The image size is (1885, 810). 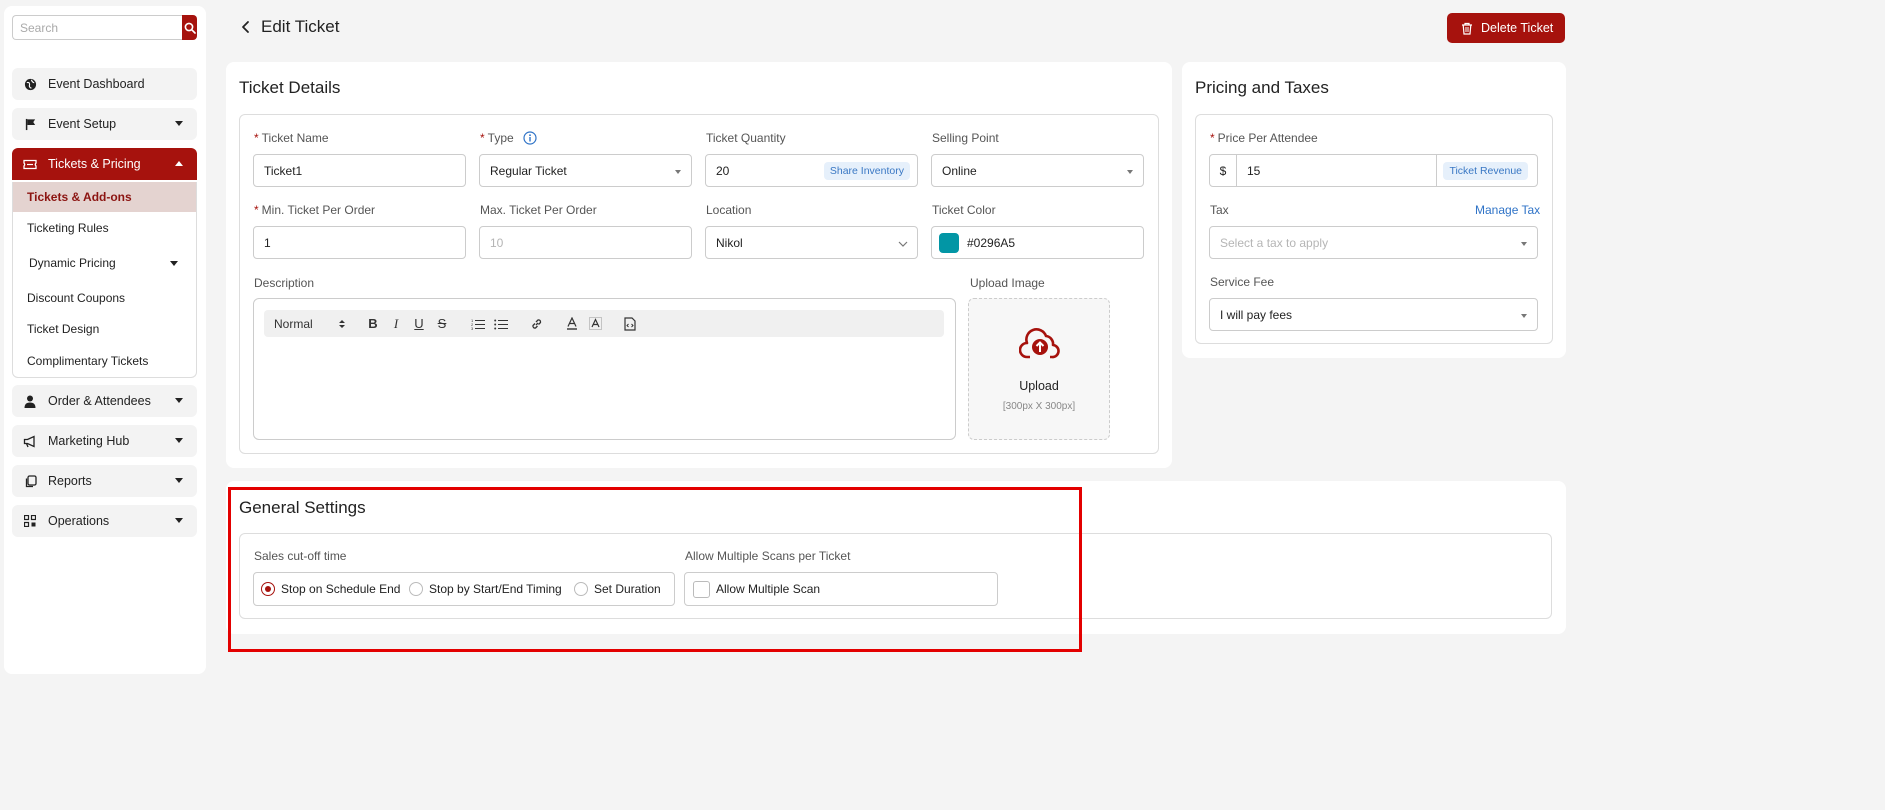 I want to click on multiple-scans-label: Allow Multiple Scans per Ticket, so click(x=768, y=556).